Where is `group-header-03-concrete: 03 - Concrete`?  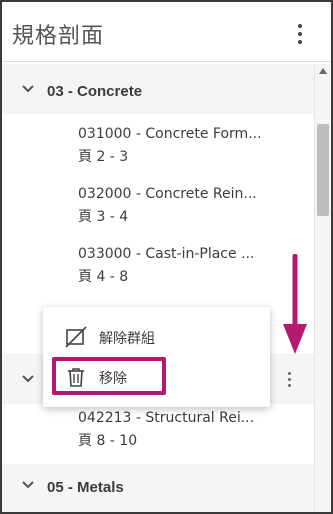
group-header-03-concrete: 03 - Concrete is located at coordinates (158, 91).